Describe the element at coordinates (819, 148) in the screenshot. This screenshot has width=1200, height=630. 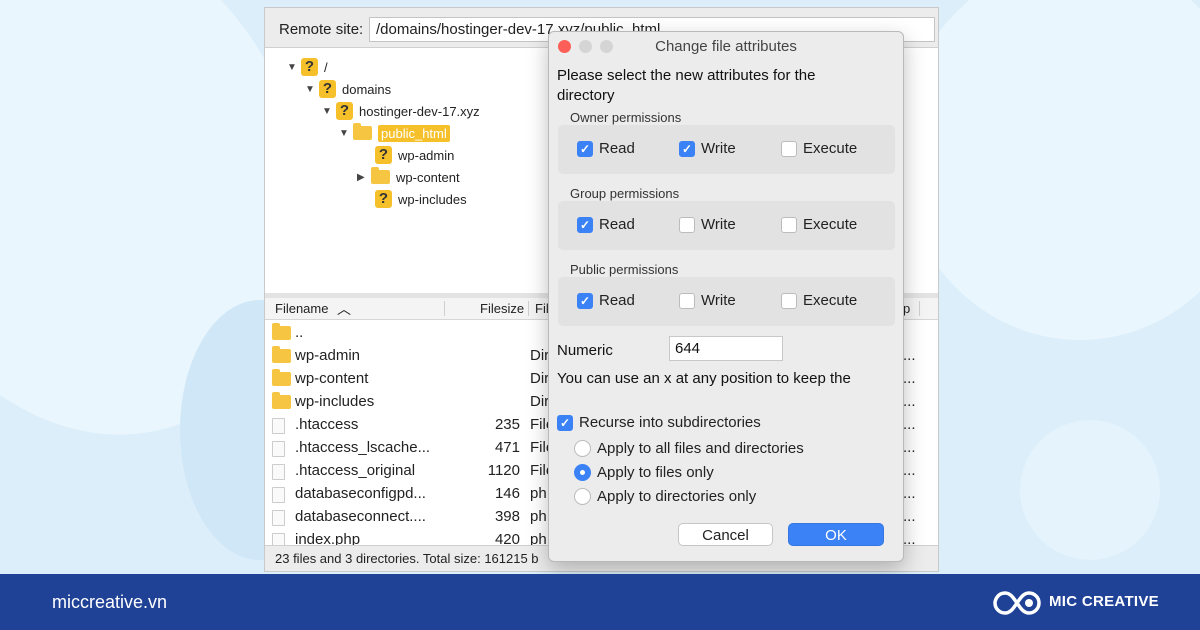
I see `owner-execute-checkbox: Execute` at that location.